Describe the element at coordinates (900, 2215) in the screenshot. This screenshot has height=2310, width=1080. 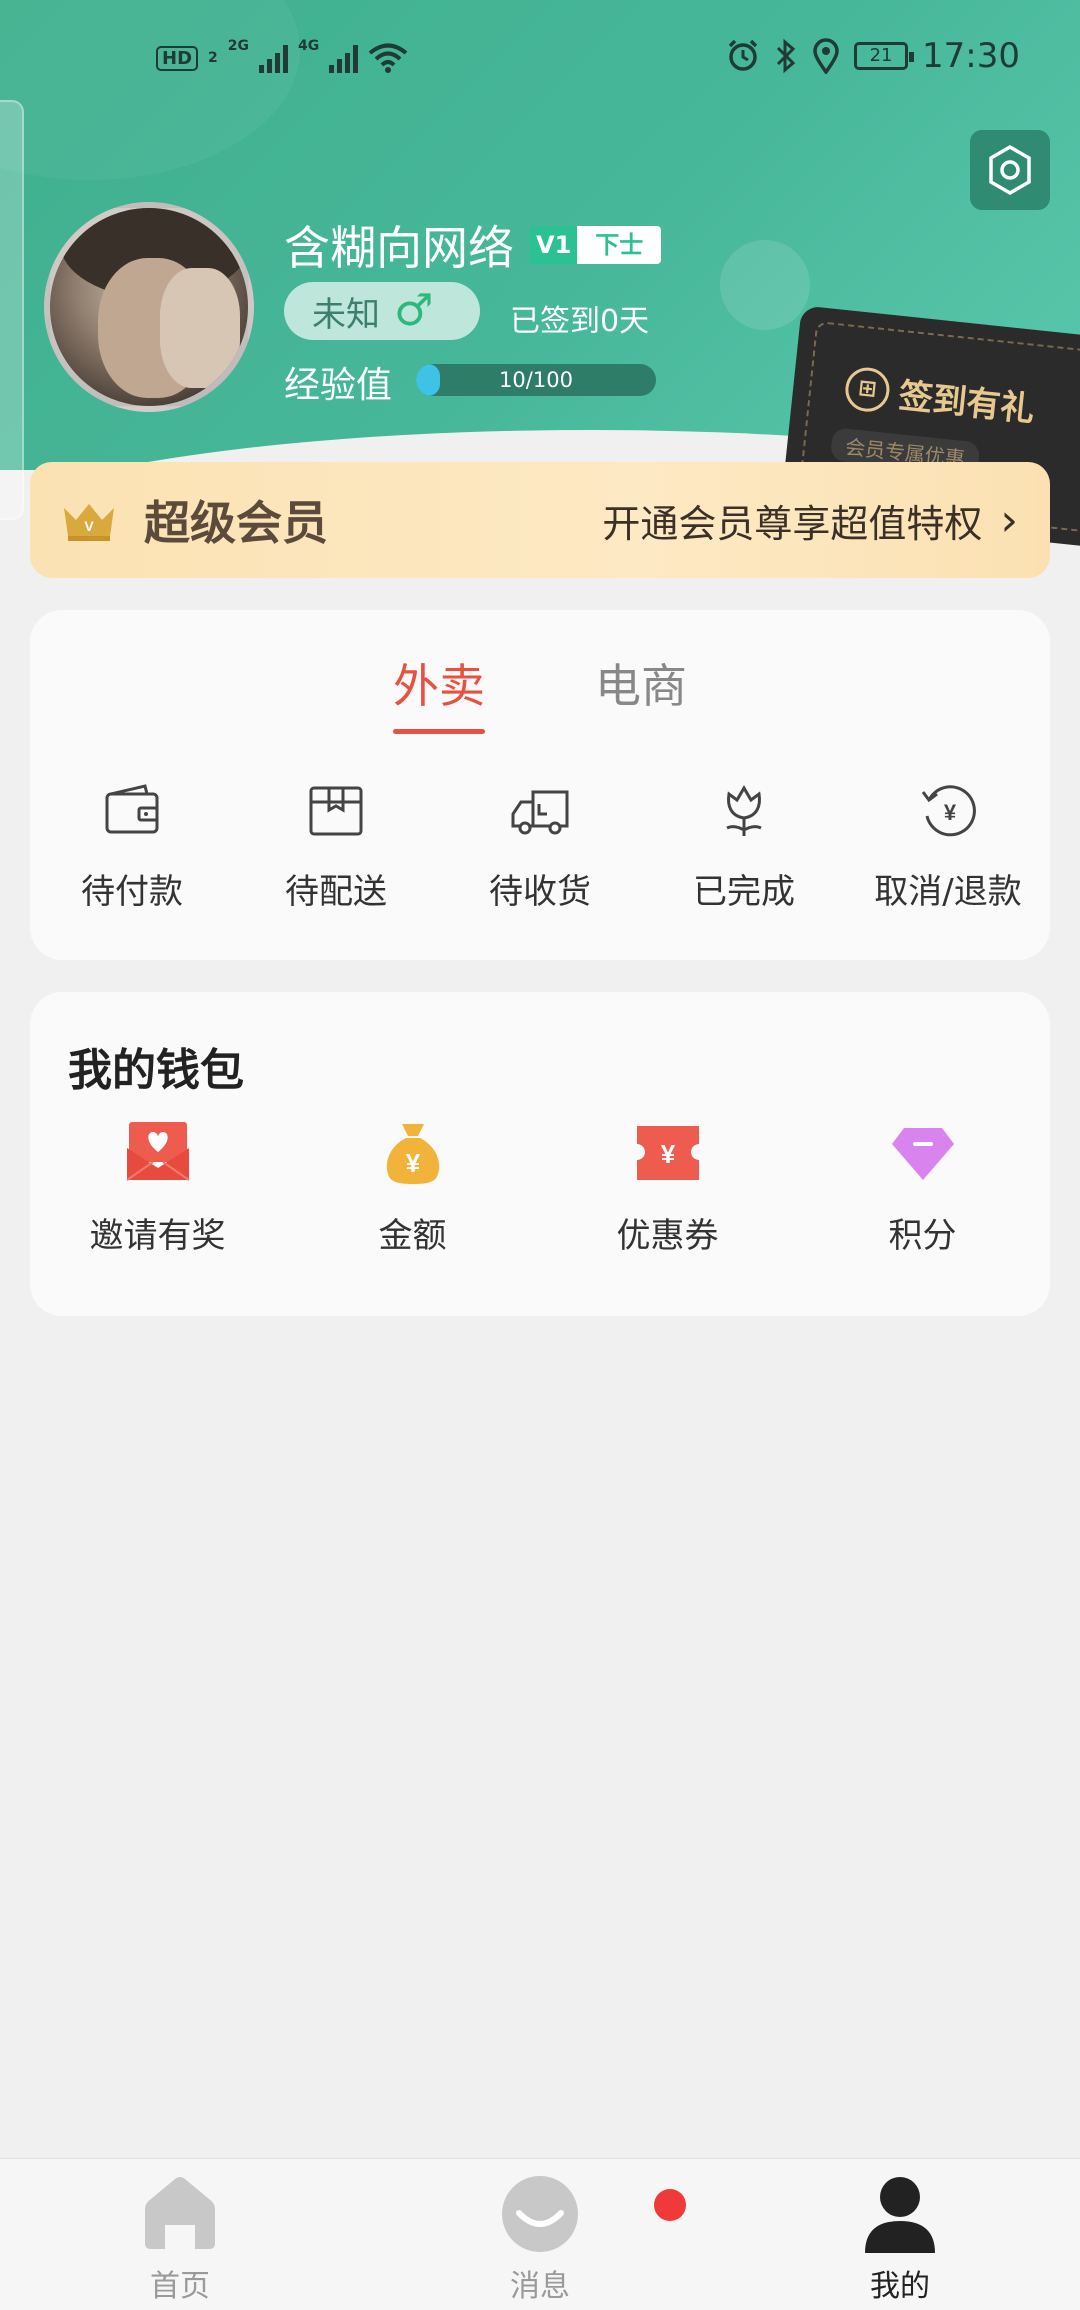
I see `user-icon` at that location.